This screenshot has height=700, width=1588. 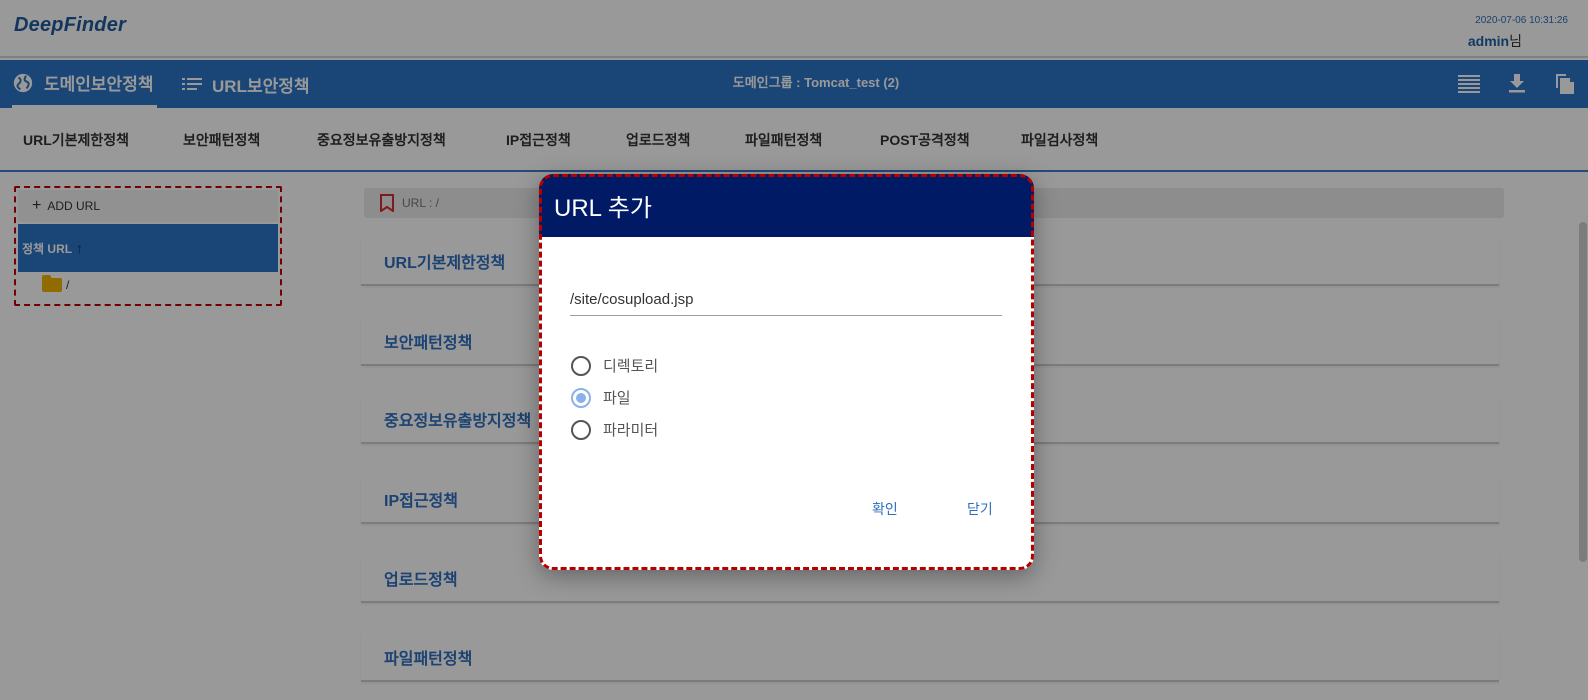 I want to click on confirm-button: 확인, so click(x=885, y=509).